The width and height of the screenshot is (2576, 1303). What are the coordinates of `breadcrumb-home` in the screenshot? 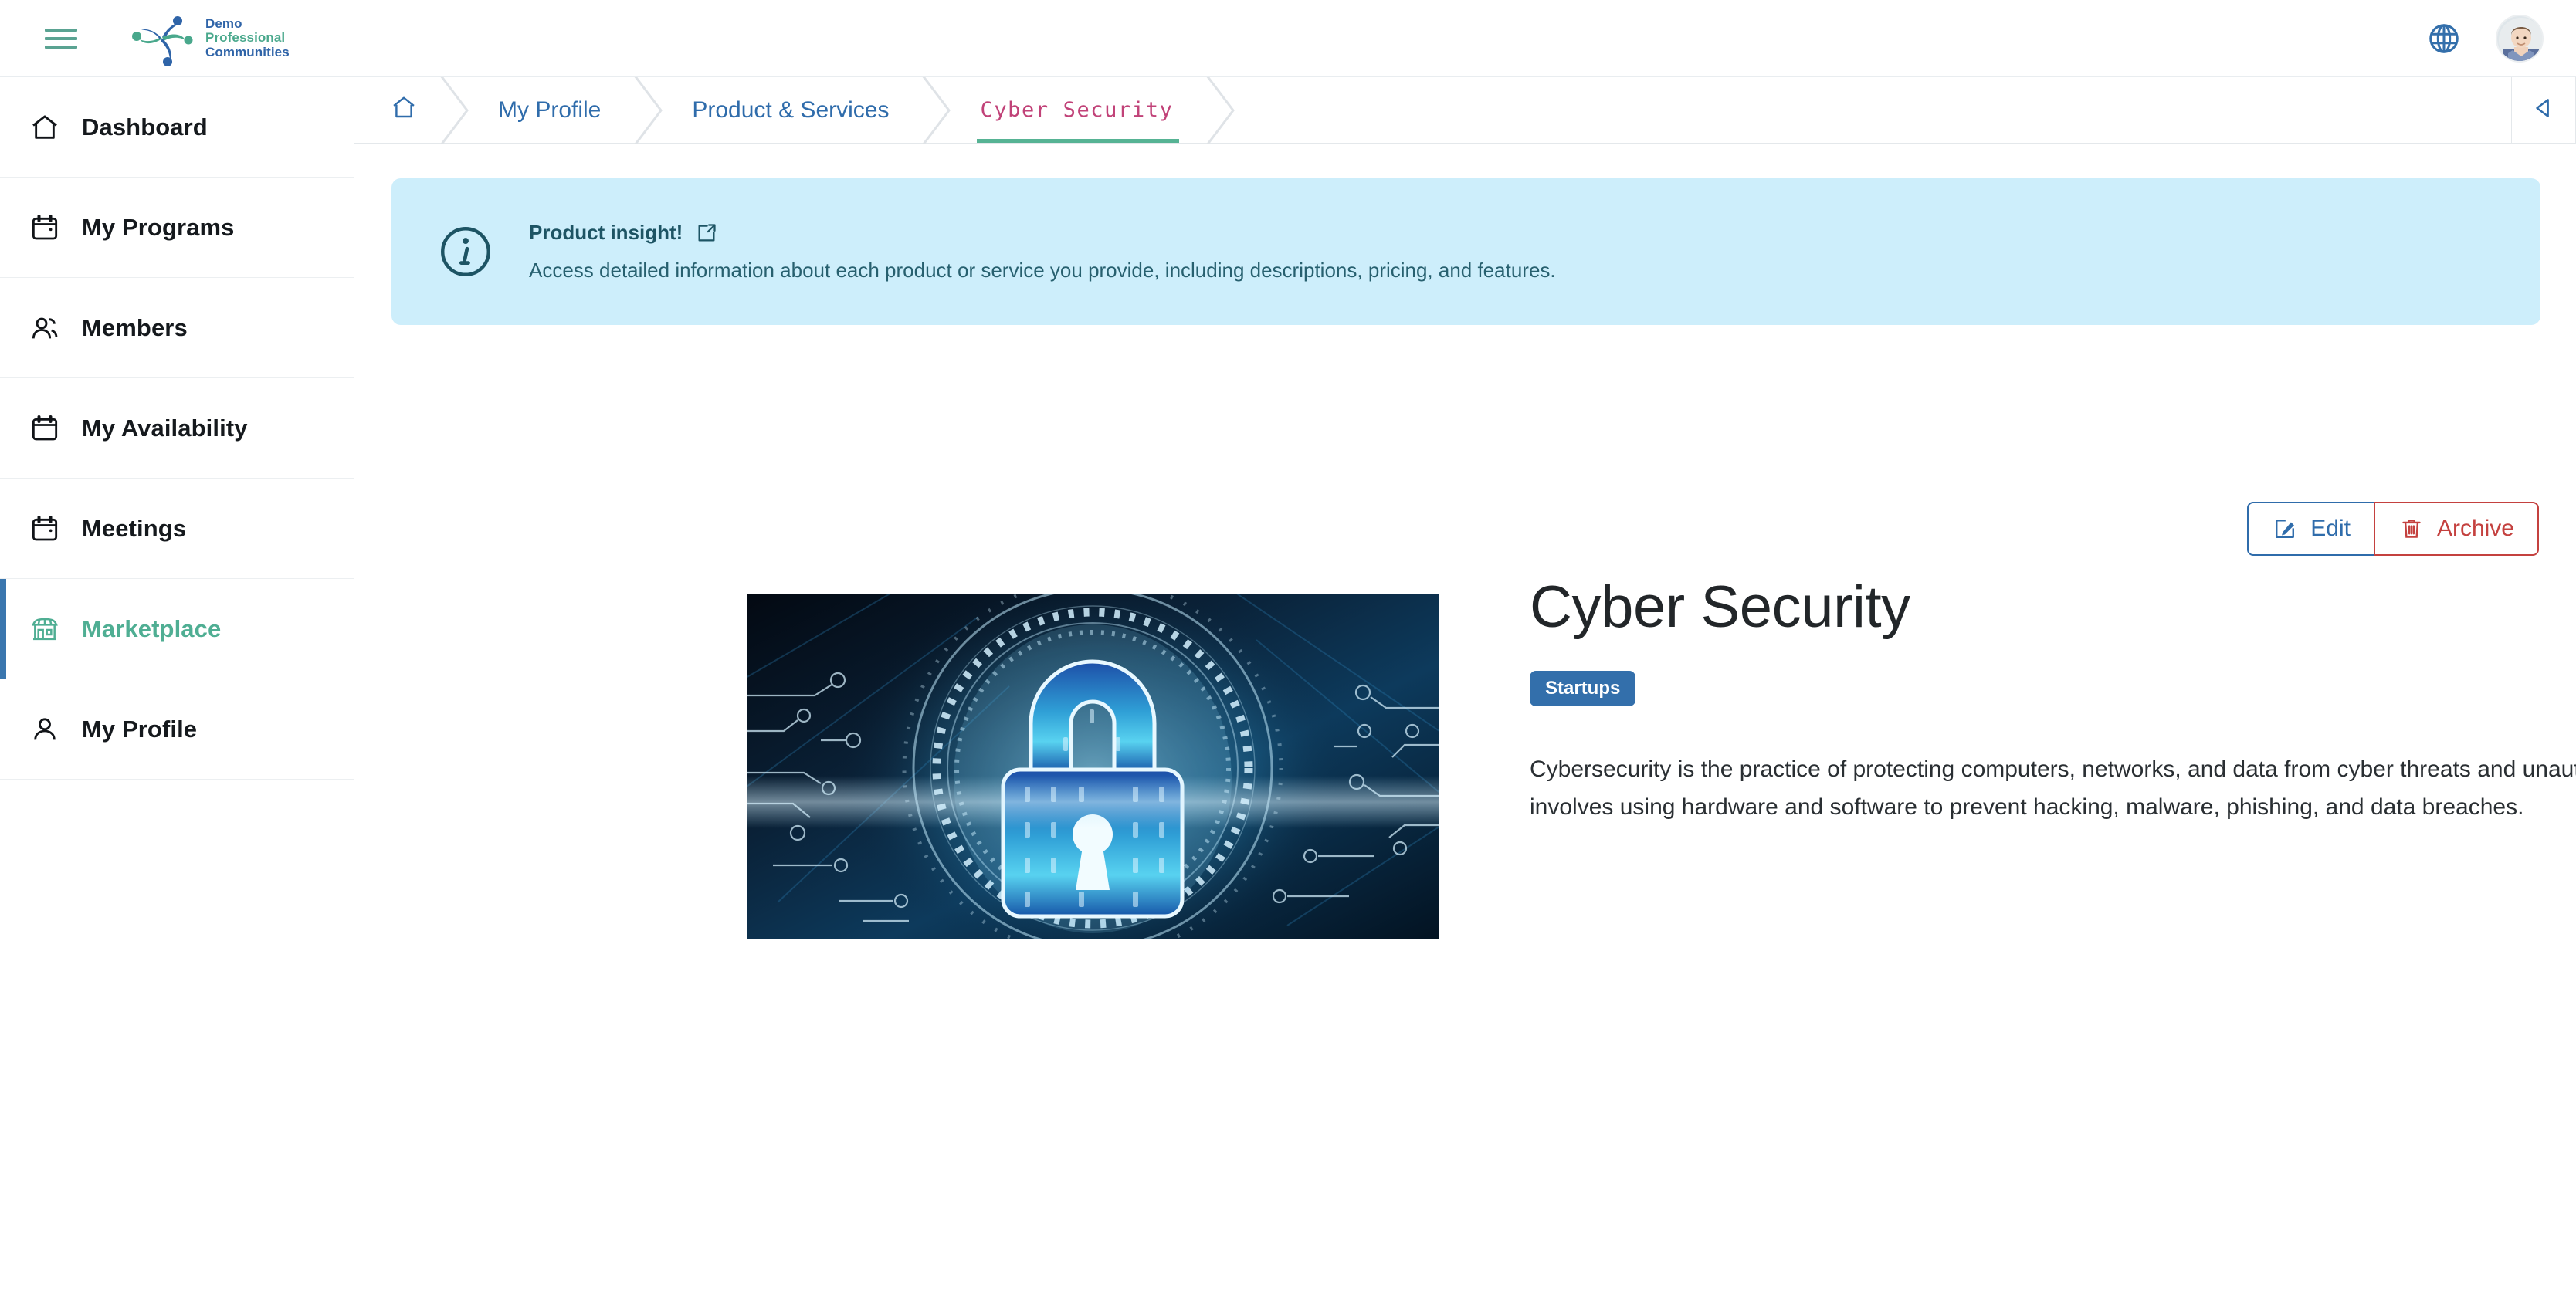 It's located at (395, 110).